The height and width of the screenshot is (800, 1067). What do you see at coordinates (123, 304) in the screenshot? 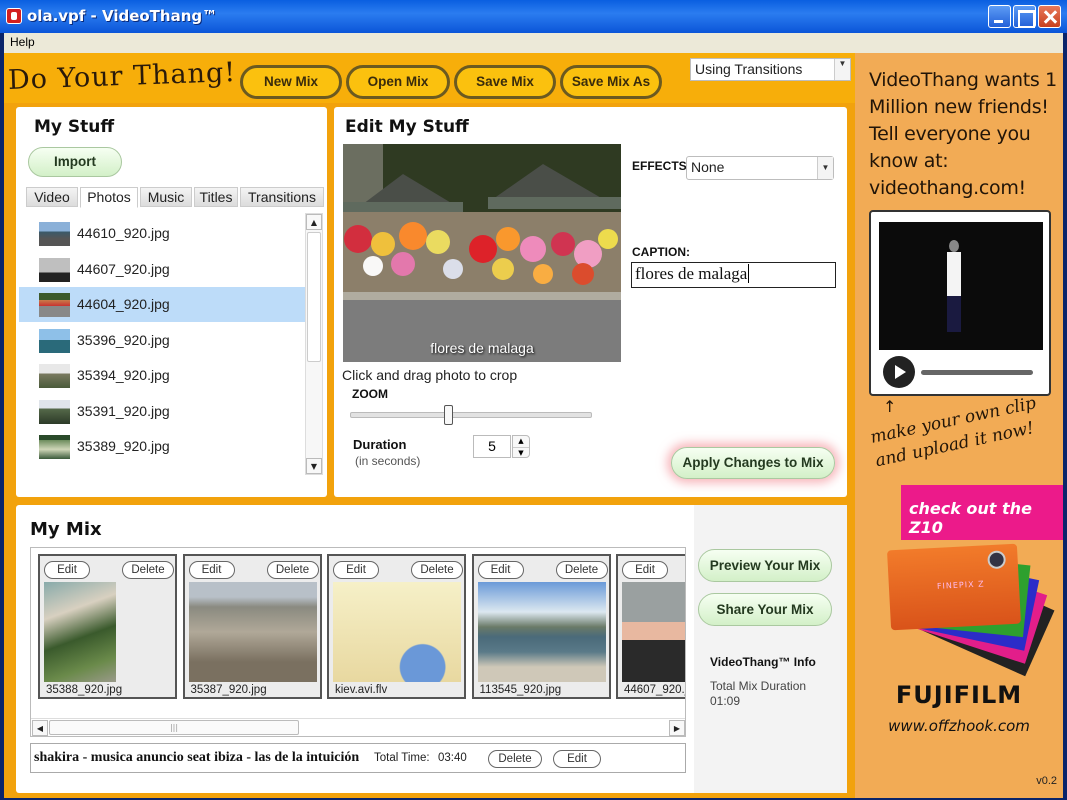
I see `file-name: 44604_920.jpg` at bounding box center [123, 304].